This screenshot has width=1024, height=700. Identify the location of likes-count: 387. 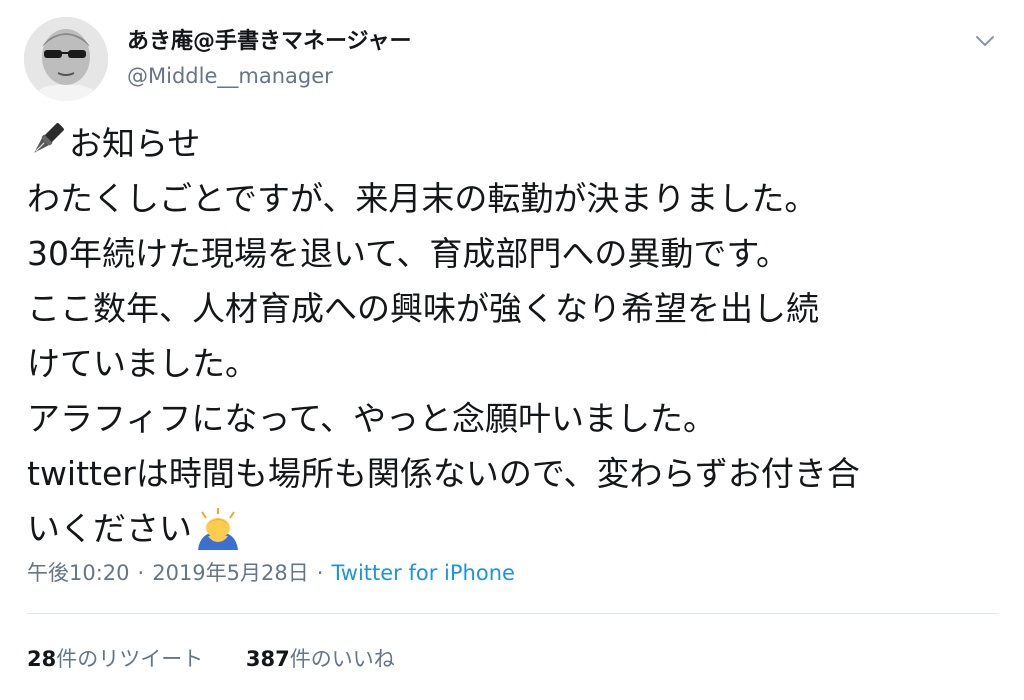
(267, 659).